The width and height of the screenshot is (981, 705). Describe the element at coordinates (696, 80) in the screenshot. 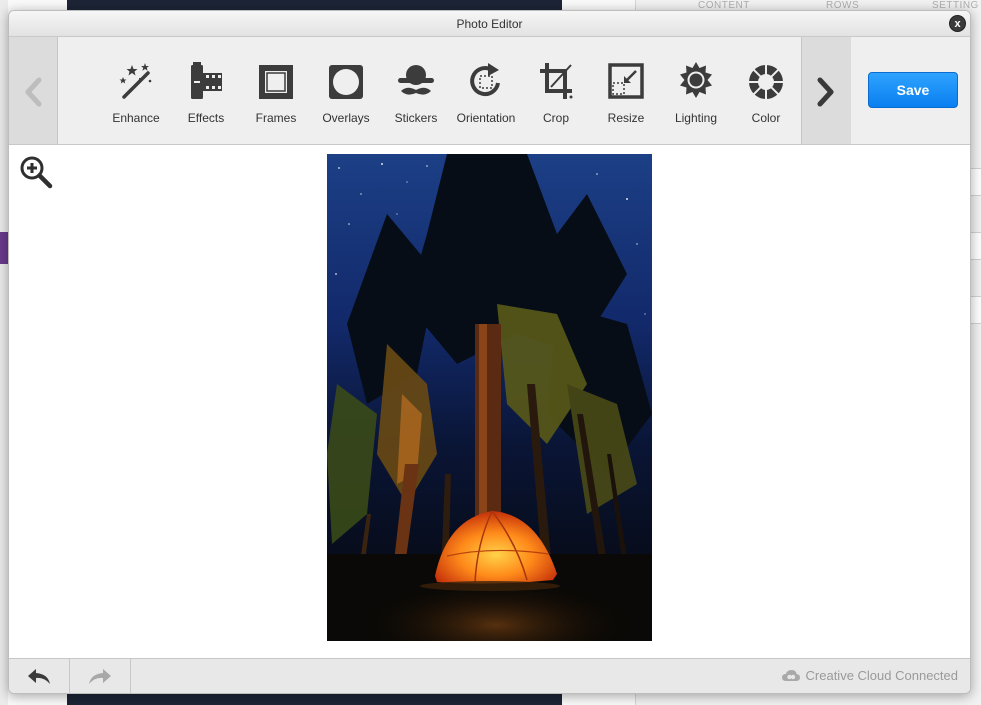

I see `sun-icon` at that location.